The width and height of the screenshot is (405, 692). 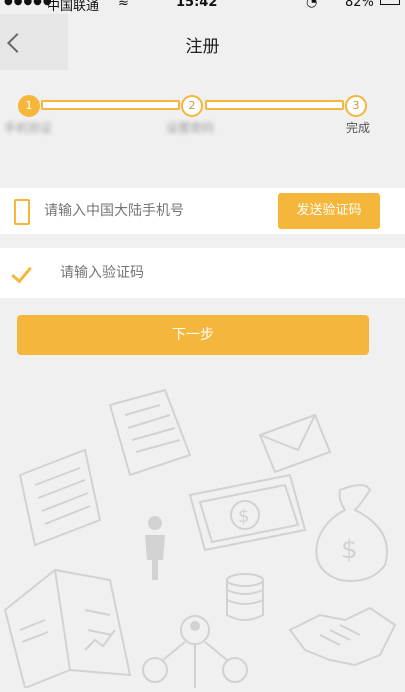 What do you see at coordinates (202, 47) in the screenshot?
I see `page-title: 注册` at bounding box center [202, 47].